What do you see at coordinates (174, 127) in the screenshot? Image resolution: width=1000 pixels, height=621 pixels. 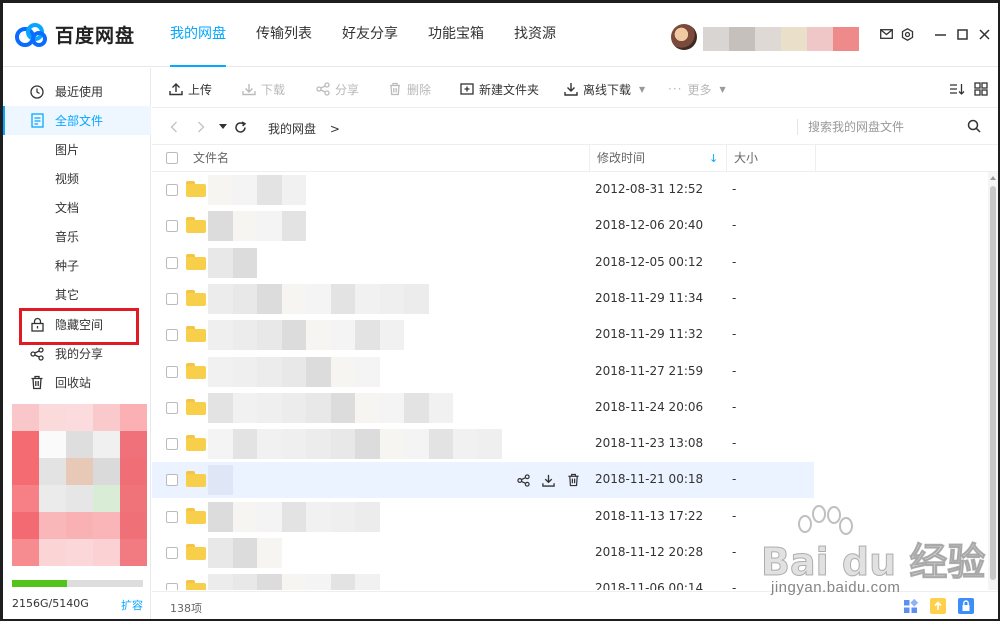 I see `back-icon` at bounding box center [174, 127].